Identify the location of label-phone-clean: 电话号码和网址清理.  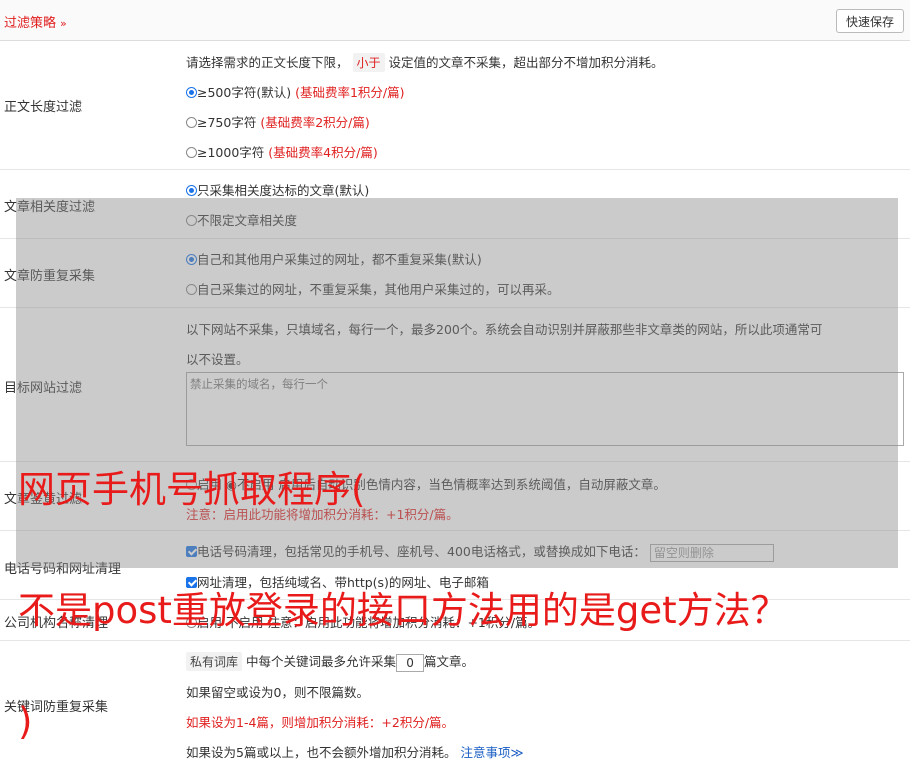
(63, 569).